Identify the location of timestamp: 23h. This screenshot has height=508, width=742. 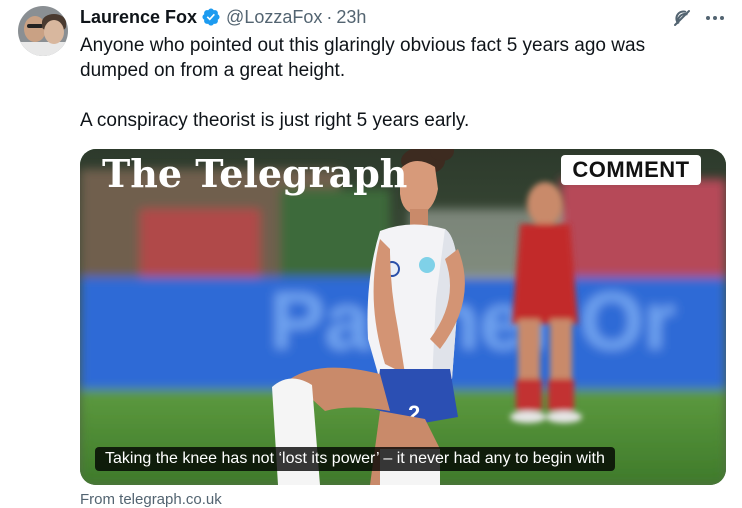
(351, 17).